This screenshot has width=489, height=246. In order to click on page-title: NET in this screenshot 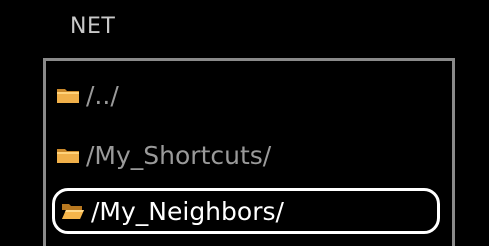, I will do `click(93, 26)`.